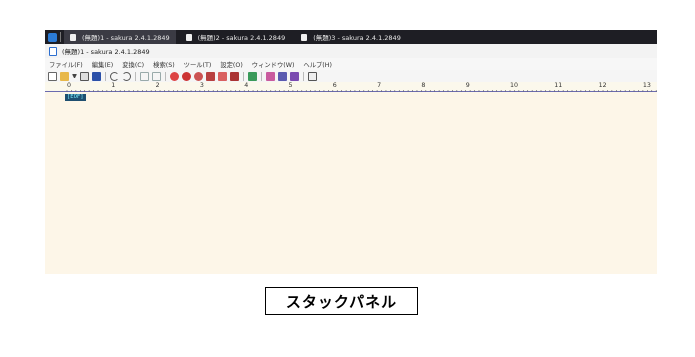 The image size is (695, 357). Describe the element at coordinates (558, 85) in the screenshot. I see `ruler-number: 11` at that location.